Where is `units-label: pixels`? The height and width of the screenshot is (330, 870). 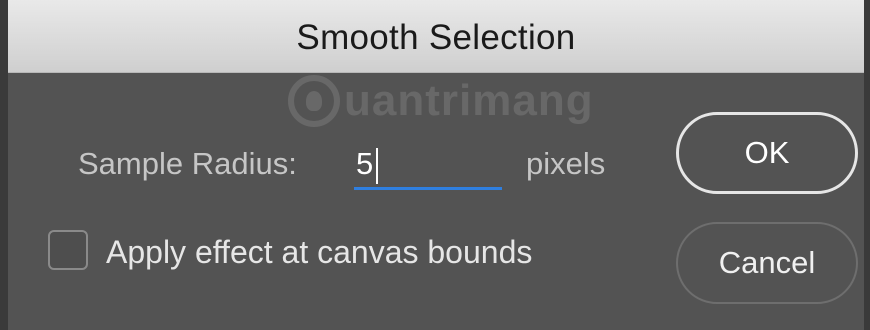
units-label: pixels is located at coordinates (566, 163).